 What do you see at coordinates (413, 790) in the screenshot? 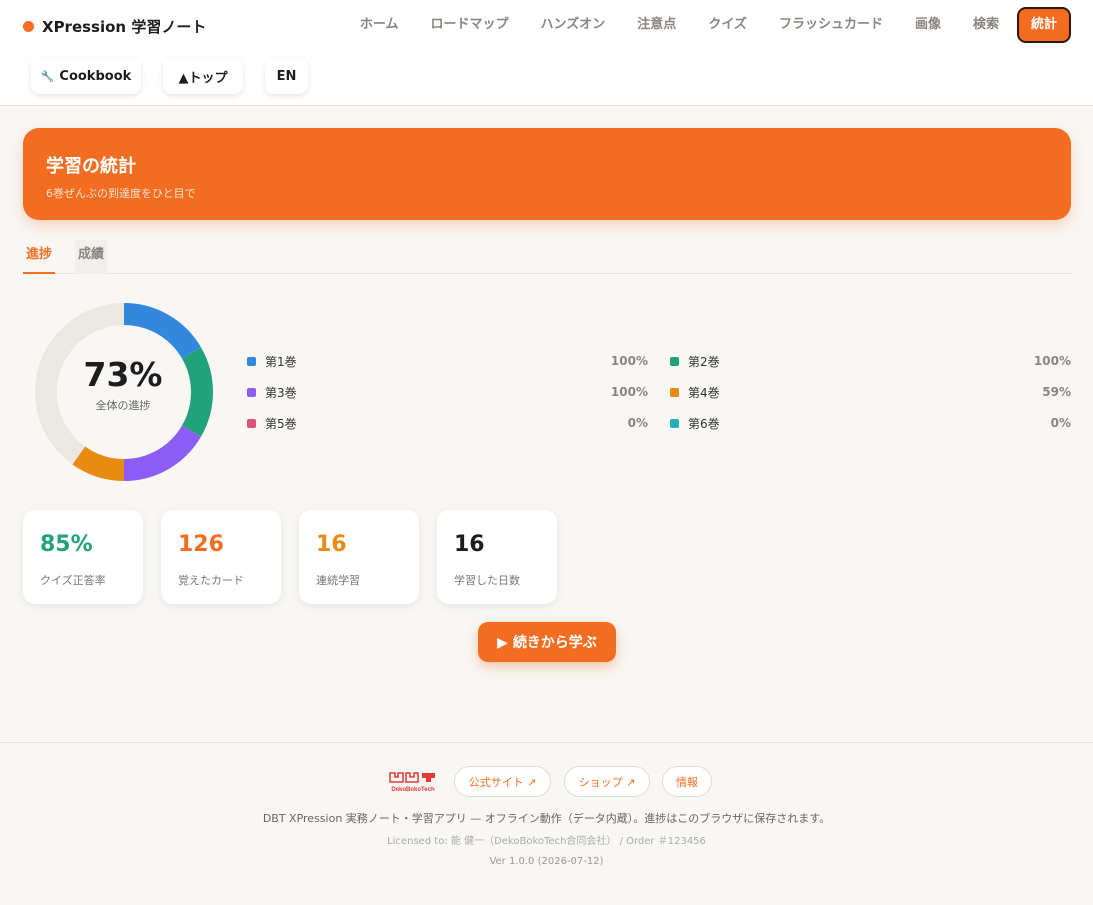
I see `logo-text: DekoBokoTech` at bounding box center [413, 790].